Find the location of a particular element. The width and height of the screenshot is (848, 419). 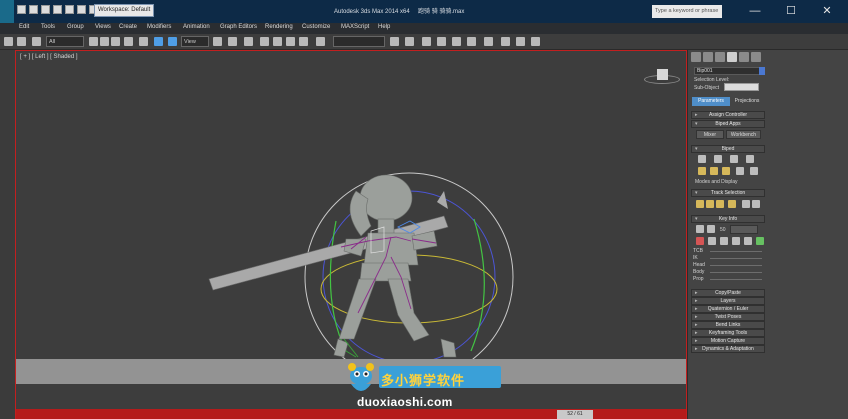

menu-maxscript: MAXScript is located at coordinates (355, 27).